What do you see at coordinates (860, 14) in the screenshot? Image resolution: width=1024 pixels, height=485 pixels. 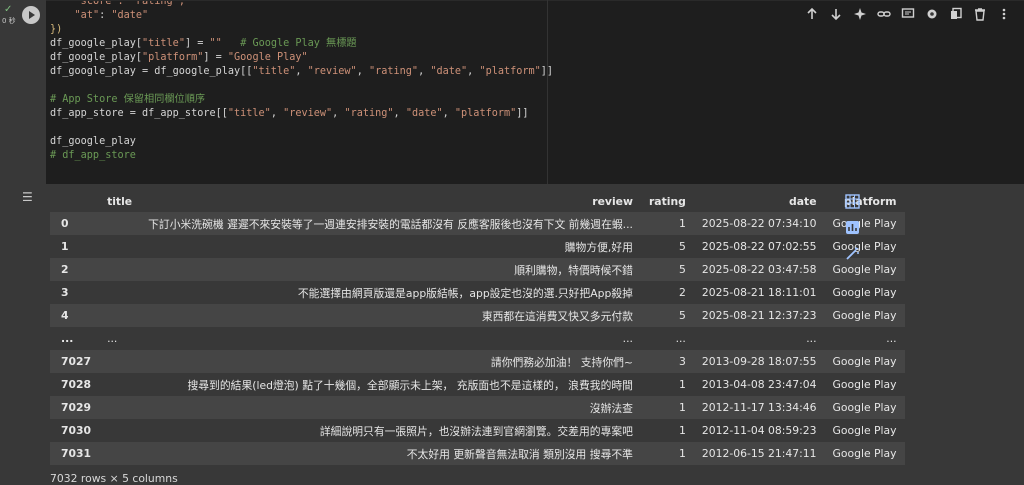 I see `sparkle-icon` at bounding box center [860, 14].